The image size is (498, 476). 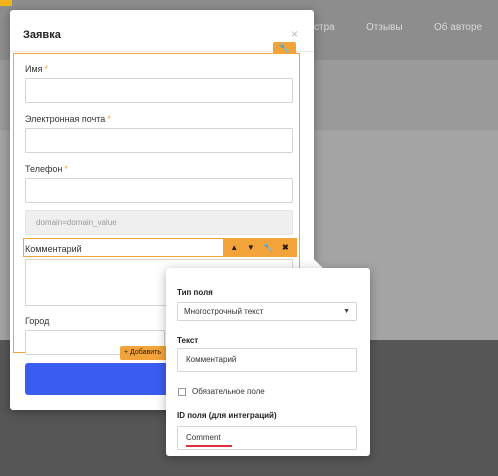 What do you see at coordinates (188, 340) in the screenshot?
I see `text-label: Текст` at bounding box center [188, 340].